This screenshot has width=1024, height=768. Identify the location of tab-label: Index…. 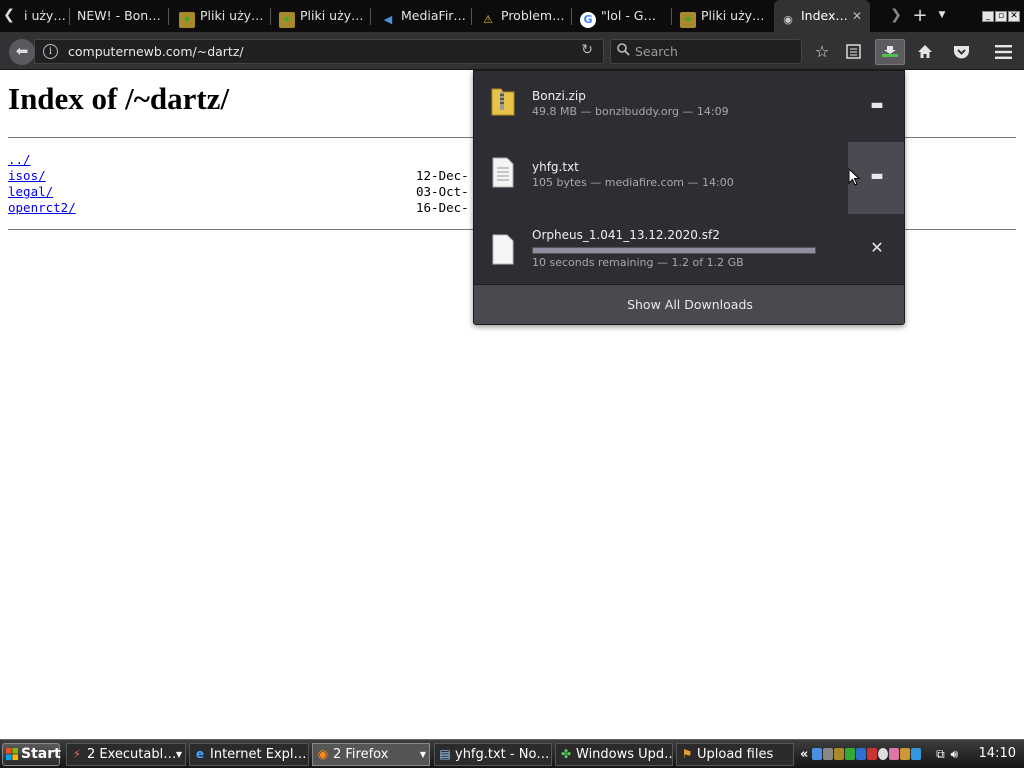
(824, 15).